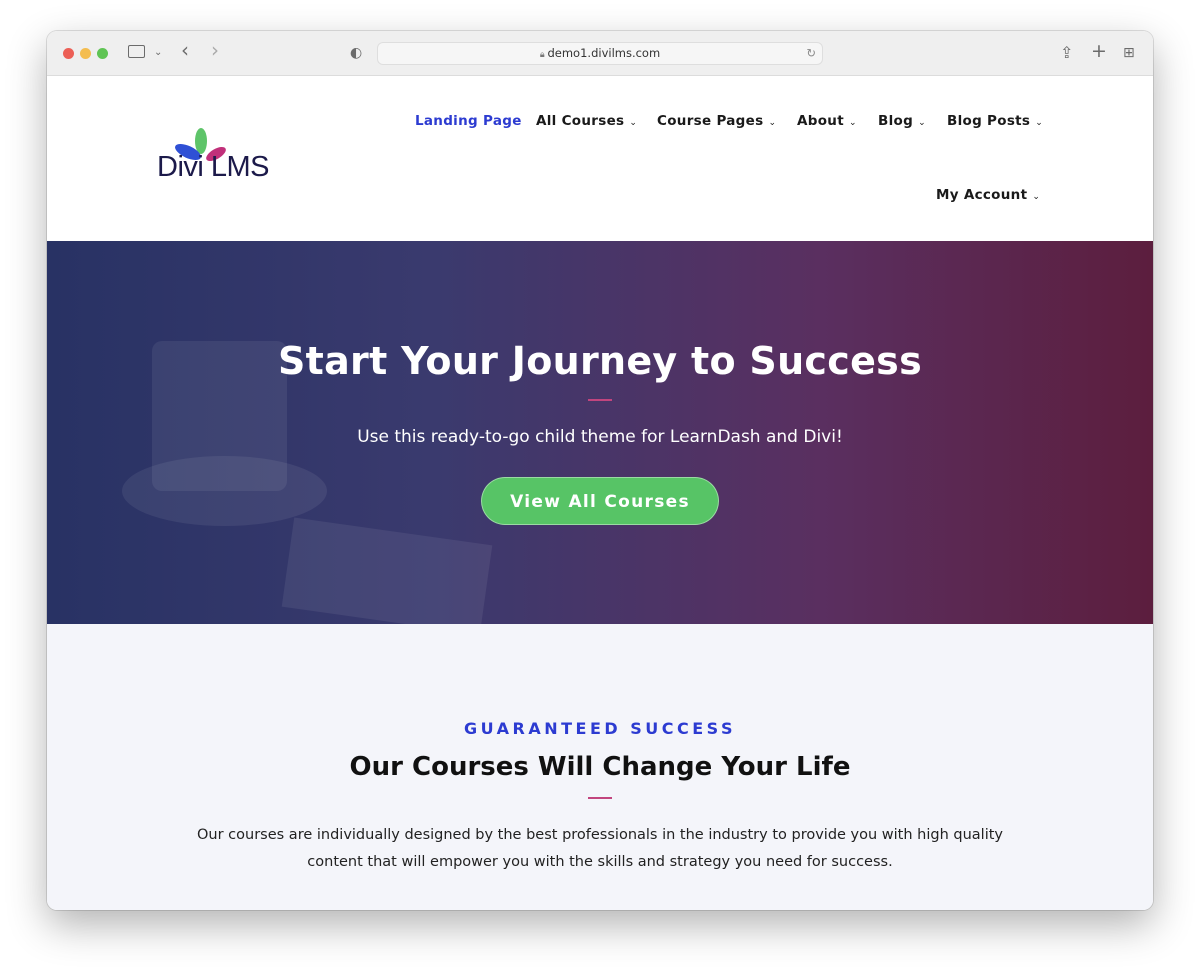 This screenshot has height=972, width=1200. Describe the element at coordinates (1129, 53) in the screenshot. I see `tab-overview-icon: ⊞` at that location.